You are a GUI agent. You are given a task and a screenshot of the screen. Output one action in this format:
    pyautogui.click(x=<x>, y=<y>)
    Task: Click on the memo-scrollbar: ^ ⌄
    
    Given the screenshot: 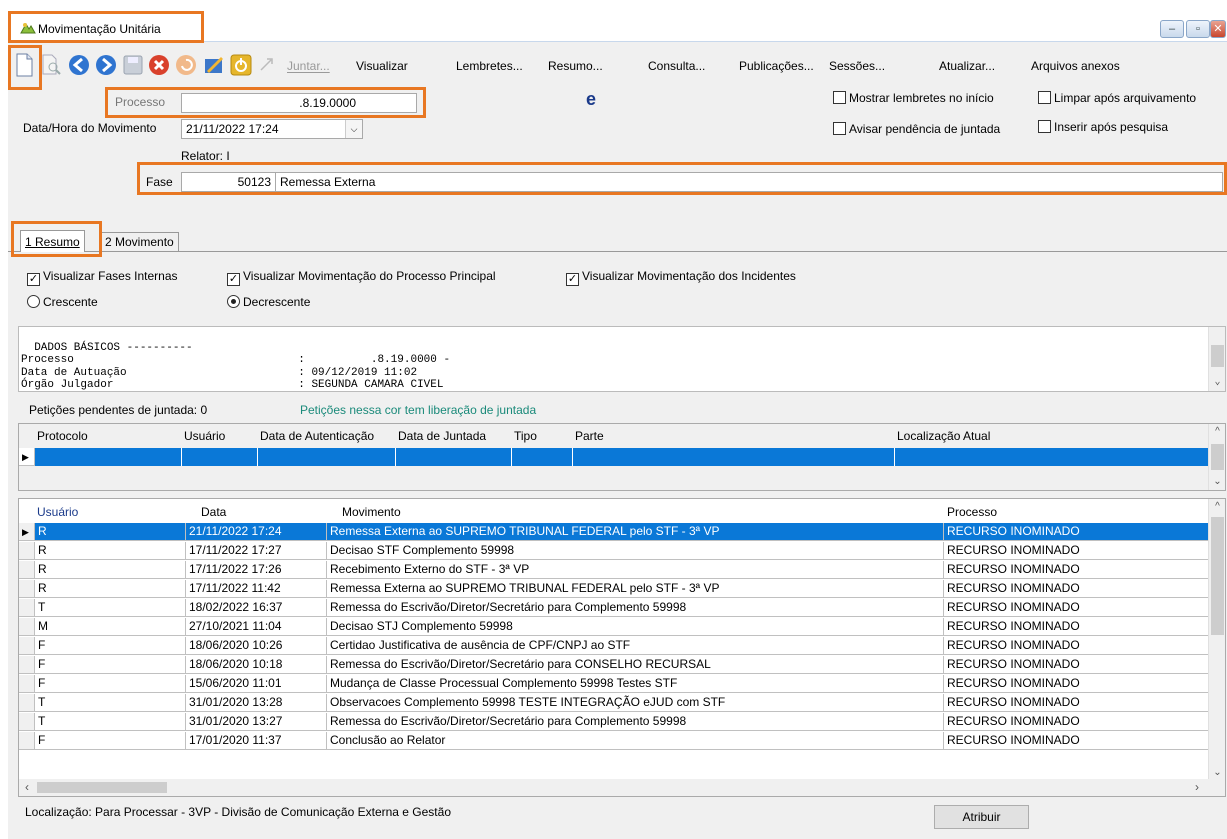 What is the action you would take?
    pyautogui.click(x=1216, y=359)
    